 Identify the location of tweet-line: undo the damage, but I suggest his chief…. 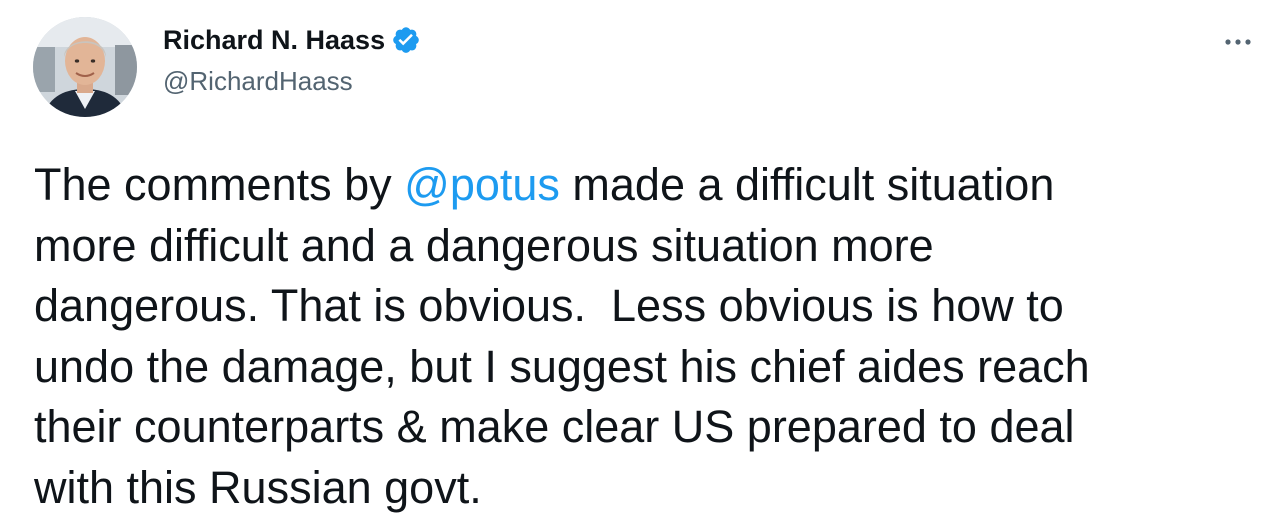
(562, 366).